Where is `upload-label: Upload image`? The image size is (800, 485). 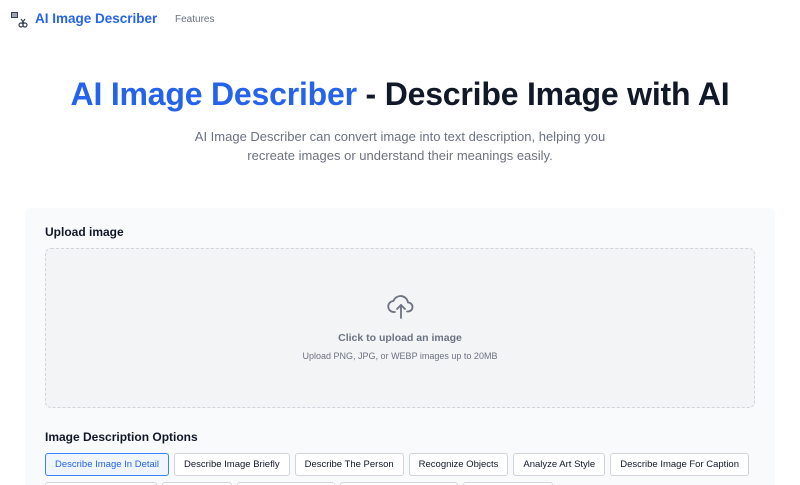 upload-label: Upload image is located at coordinates (84, 232).